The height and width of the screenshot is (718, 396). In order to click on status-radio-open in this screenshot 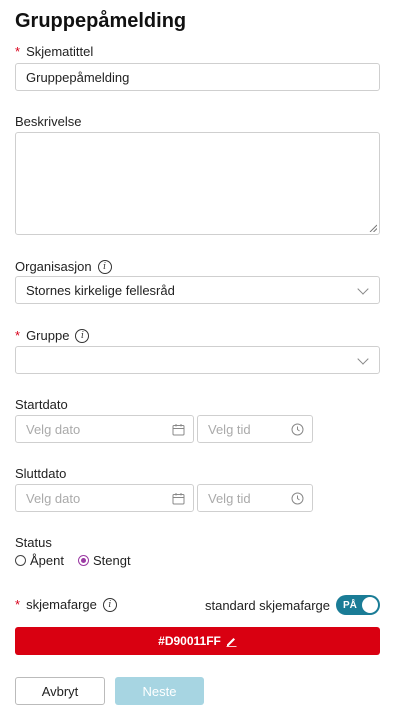, I will do `click(20, 560)`.